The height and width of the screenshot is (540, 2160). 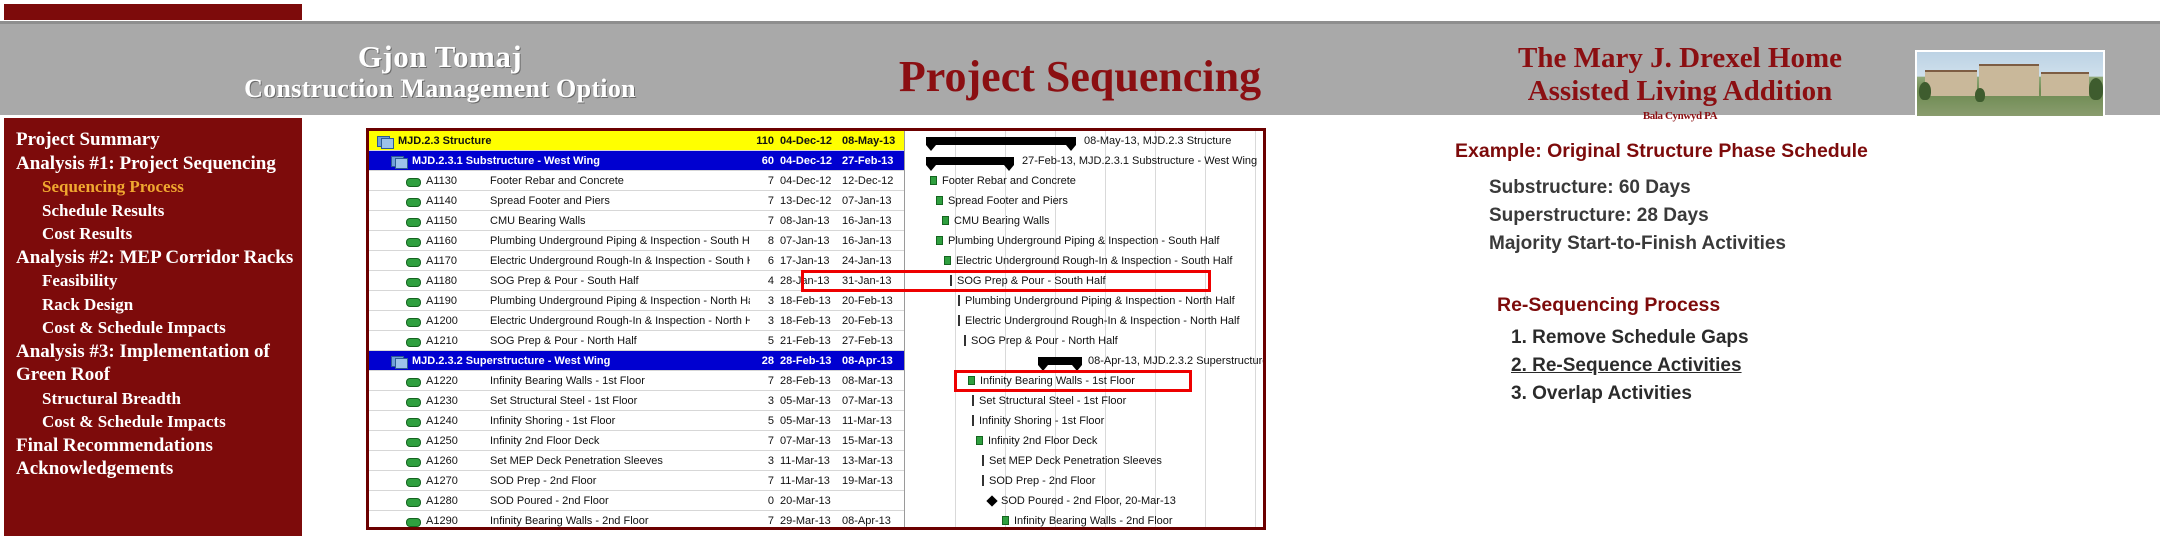 What do you see at coordinates (159, 446) in the screenshot?
I see `sidebar-item-final-recommendations: Final Recommendations` at bounding box center [159, 446].